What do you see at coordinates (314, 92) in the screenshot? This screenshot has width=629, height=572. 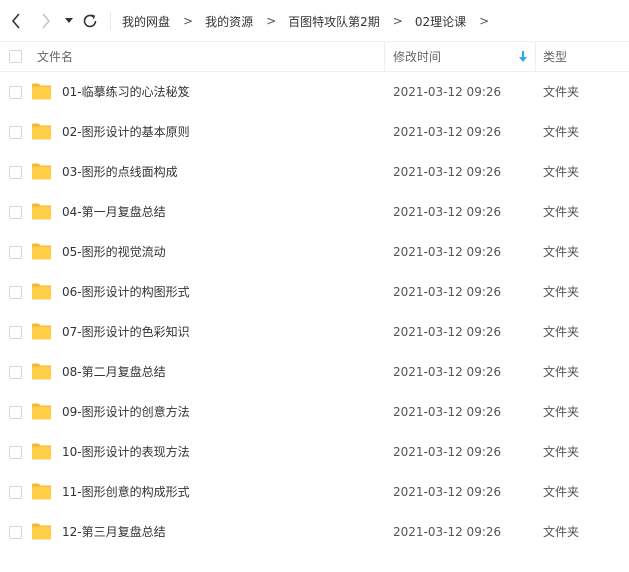 I see `file-row: 01-临摹练习的心法秘笈 2021-03-12 09:26 文件夹` at bounding box center [314, 92].